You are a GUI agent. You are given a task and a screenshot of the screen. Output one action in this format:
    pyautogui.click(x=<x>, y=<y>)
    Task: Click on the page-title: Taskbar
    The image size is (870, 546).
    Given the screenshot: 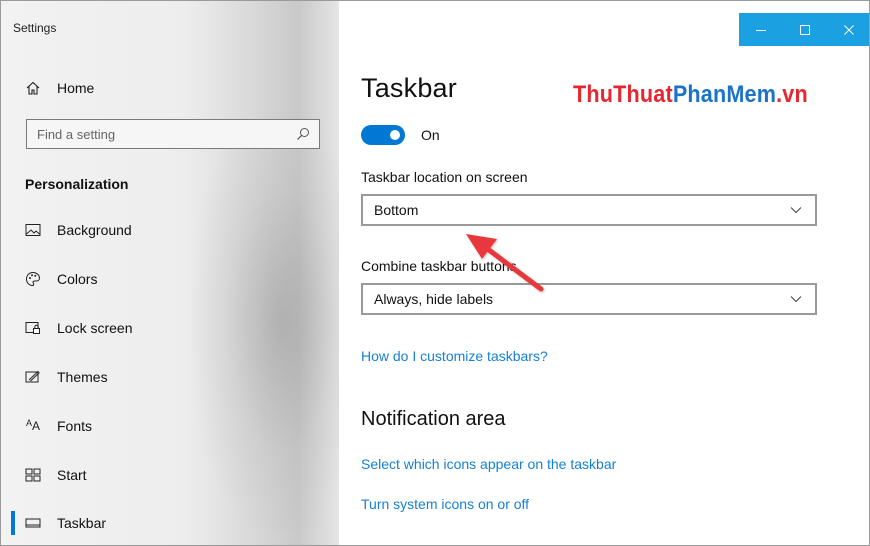 What is the action you would take?
    pyautogui.click(x=409, y=88)
    